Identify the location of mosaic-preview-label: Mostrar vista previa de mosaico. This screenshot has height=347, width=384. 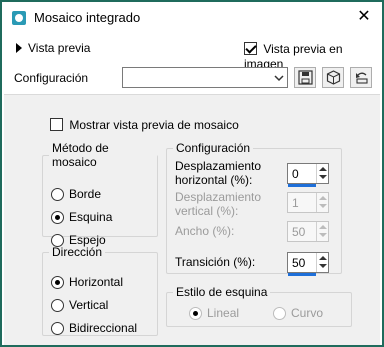
(153, 125).